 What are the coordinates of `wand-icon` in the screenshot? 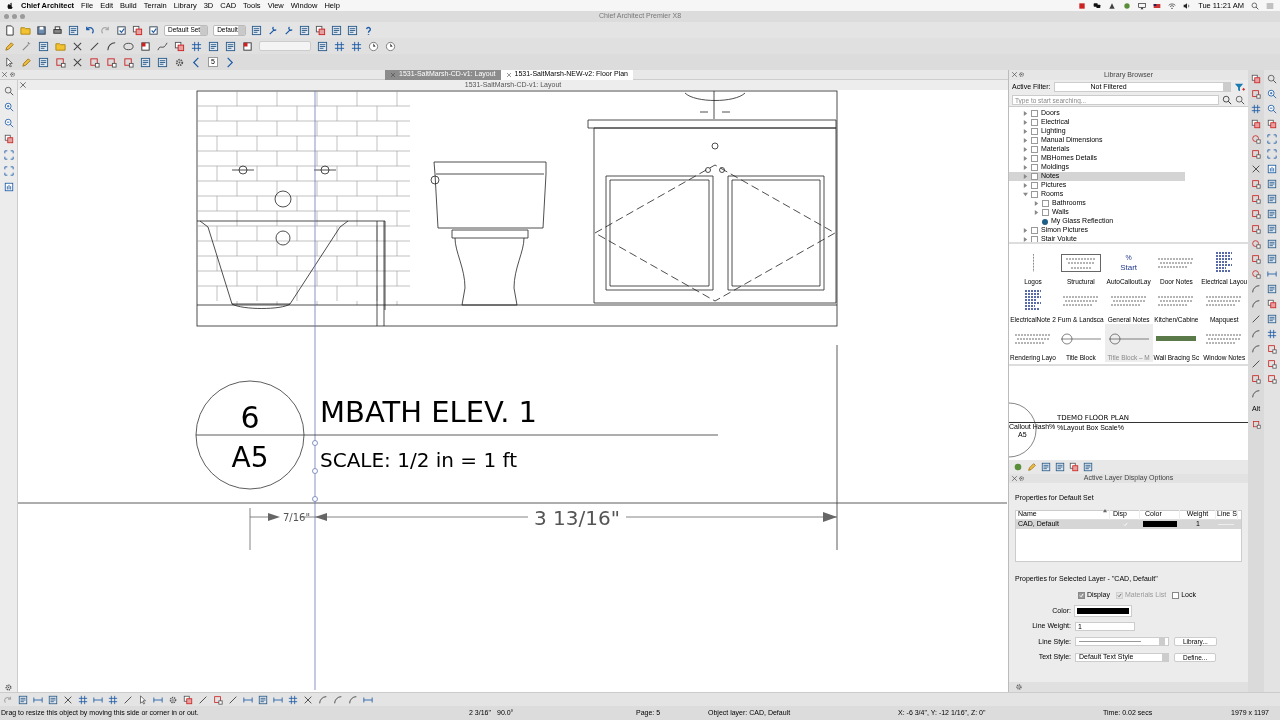 It's located at (26, 46).